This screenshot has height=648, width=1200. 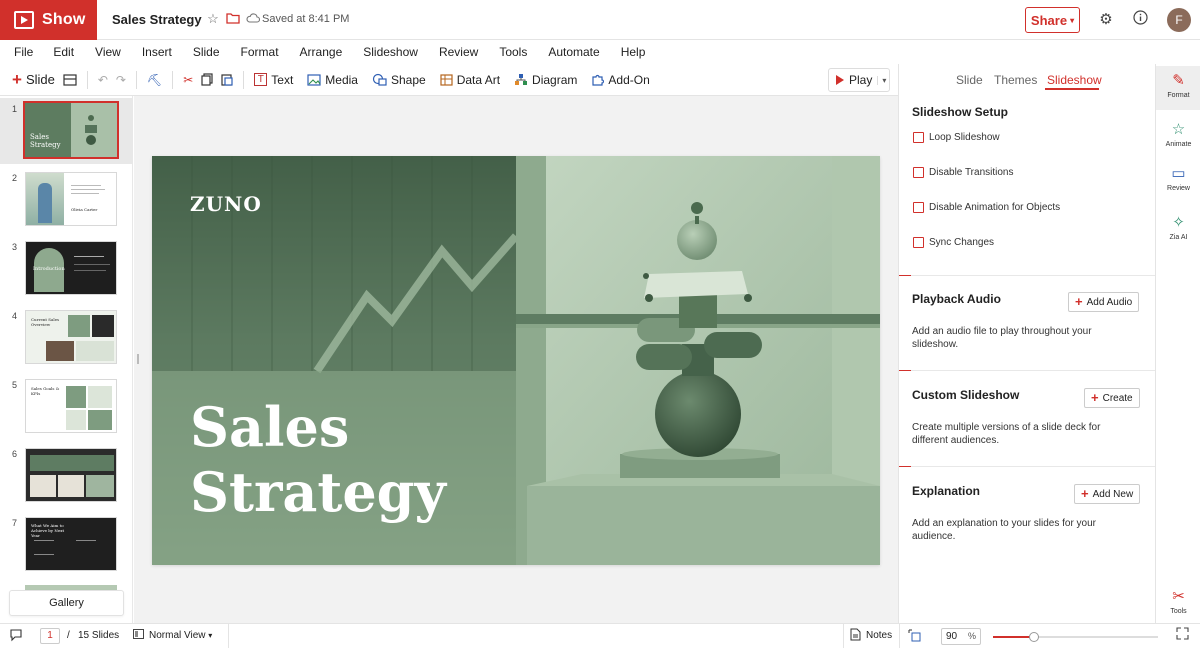 What do you see at coordinates (1178, 95) in the screenshot?
I see `rail-format-label: Format` at bounding box center [1178, 95].